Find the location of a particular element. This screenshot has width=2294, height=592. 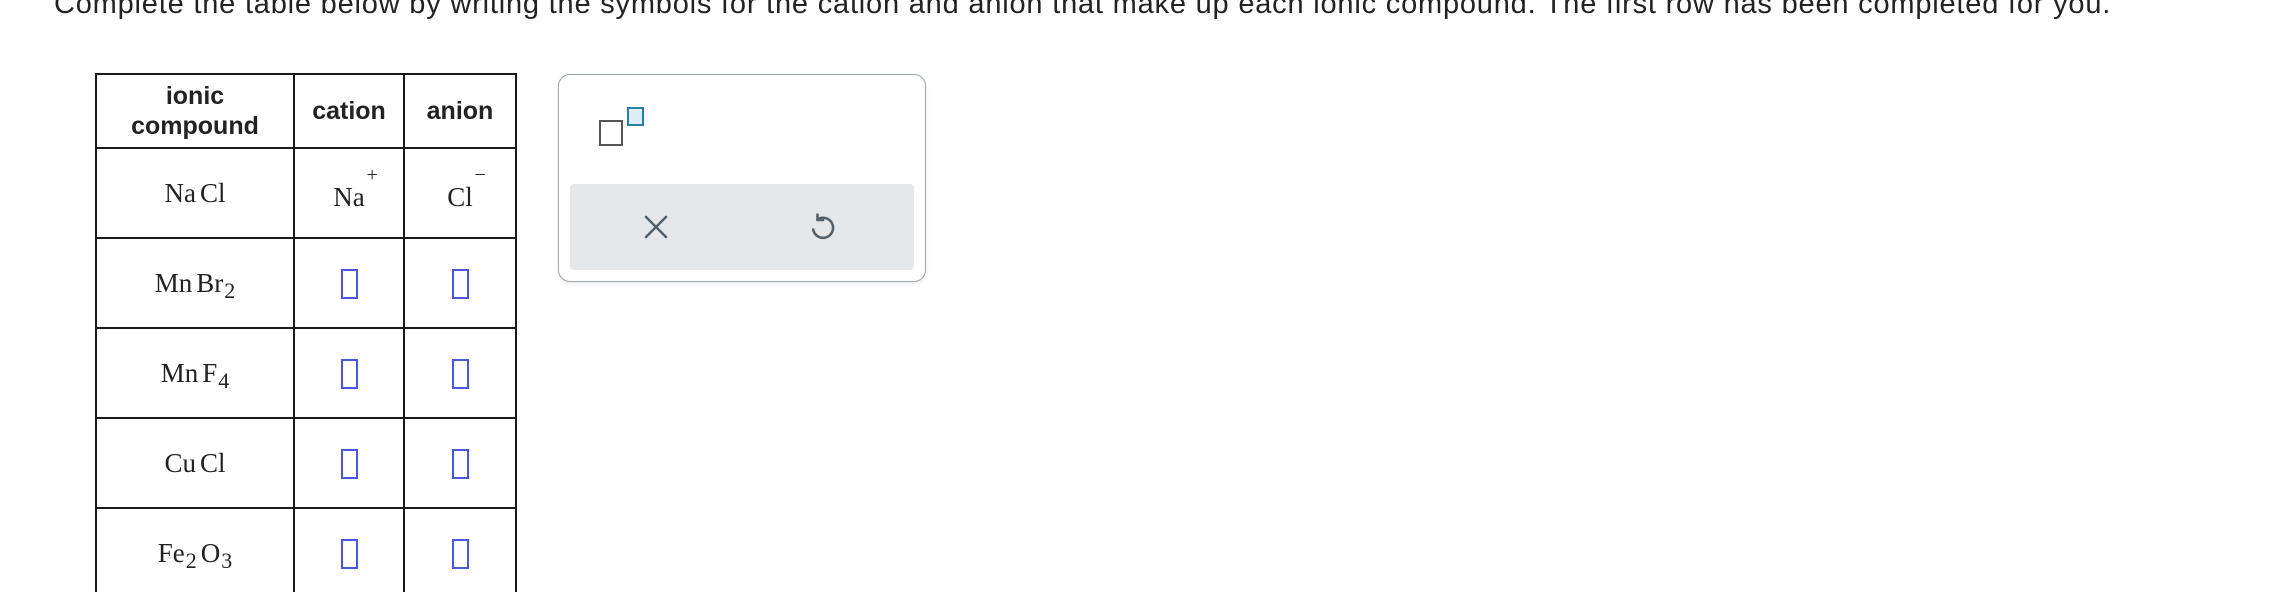

compound-cell: Fe2 O3 is located at coordinates (195, 549).